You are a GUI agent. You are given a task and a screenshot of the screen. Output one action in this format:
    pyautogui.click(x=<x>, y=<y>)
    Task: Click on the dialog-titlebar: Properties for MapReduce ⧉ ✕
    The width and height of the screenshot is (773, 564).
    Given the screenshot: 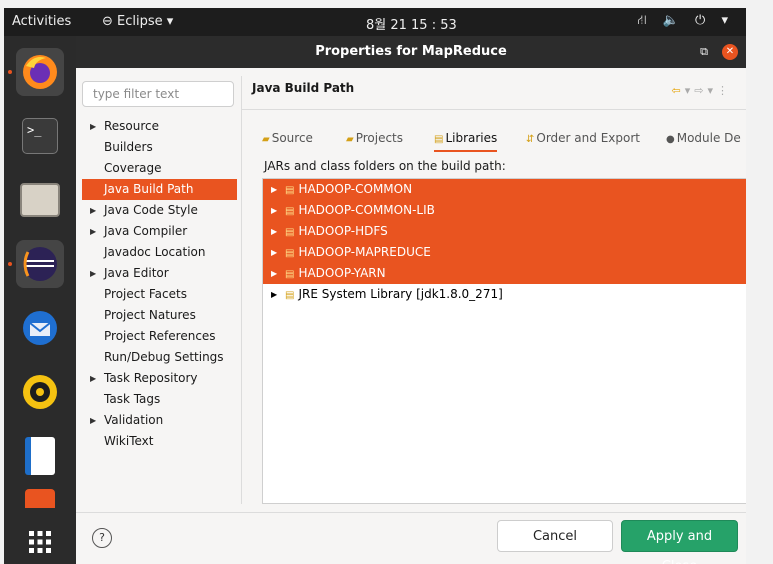 What is the action you would take?
    pyautogui.click(x=411, y=52)
    